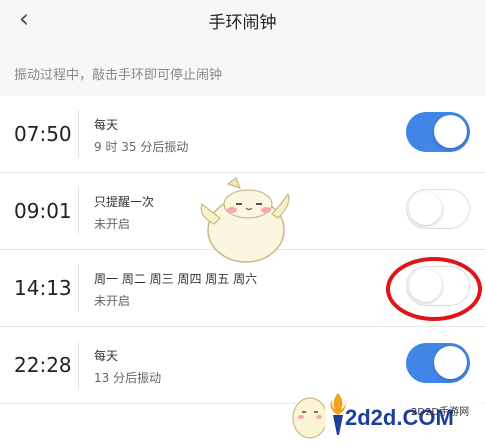 This screenshot has width=485, height=444. Describe the element at coordinates (43, 134) in the screenshot. I see `alarm-time: 07:50` at that location.